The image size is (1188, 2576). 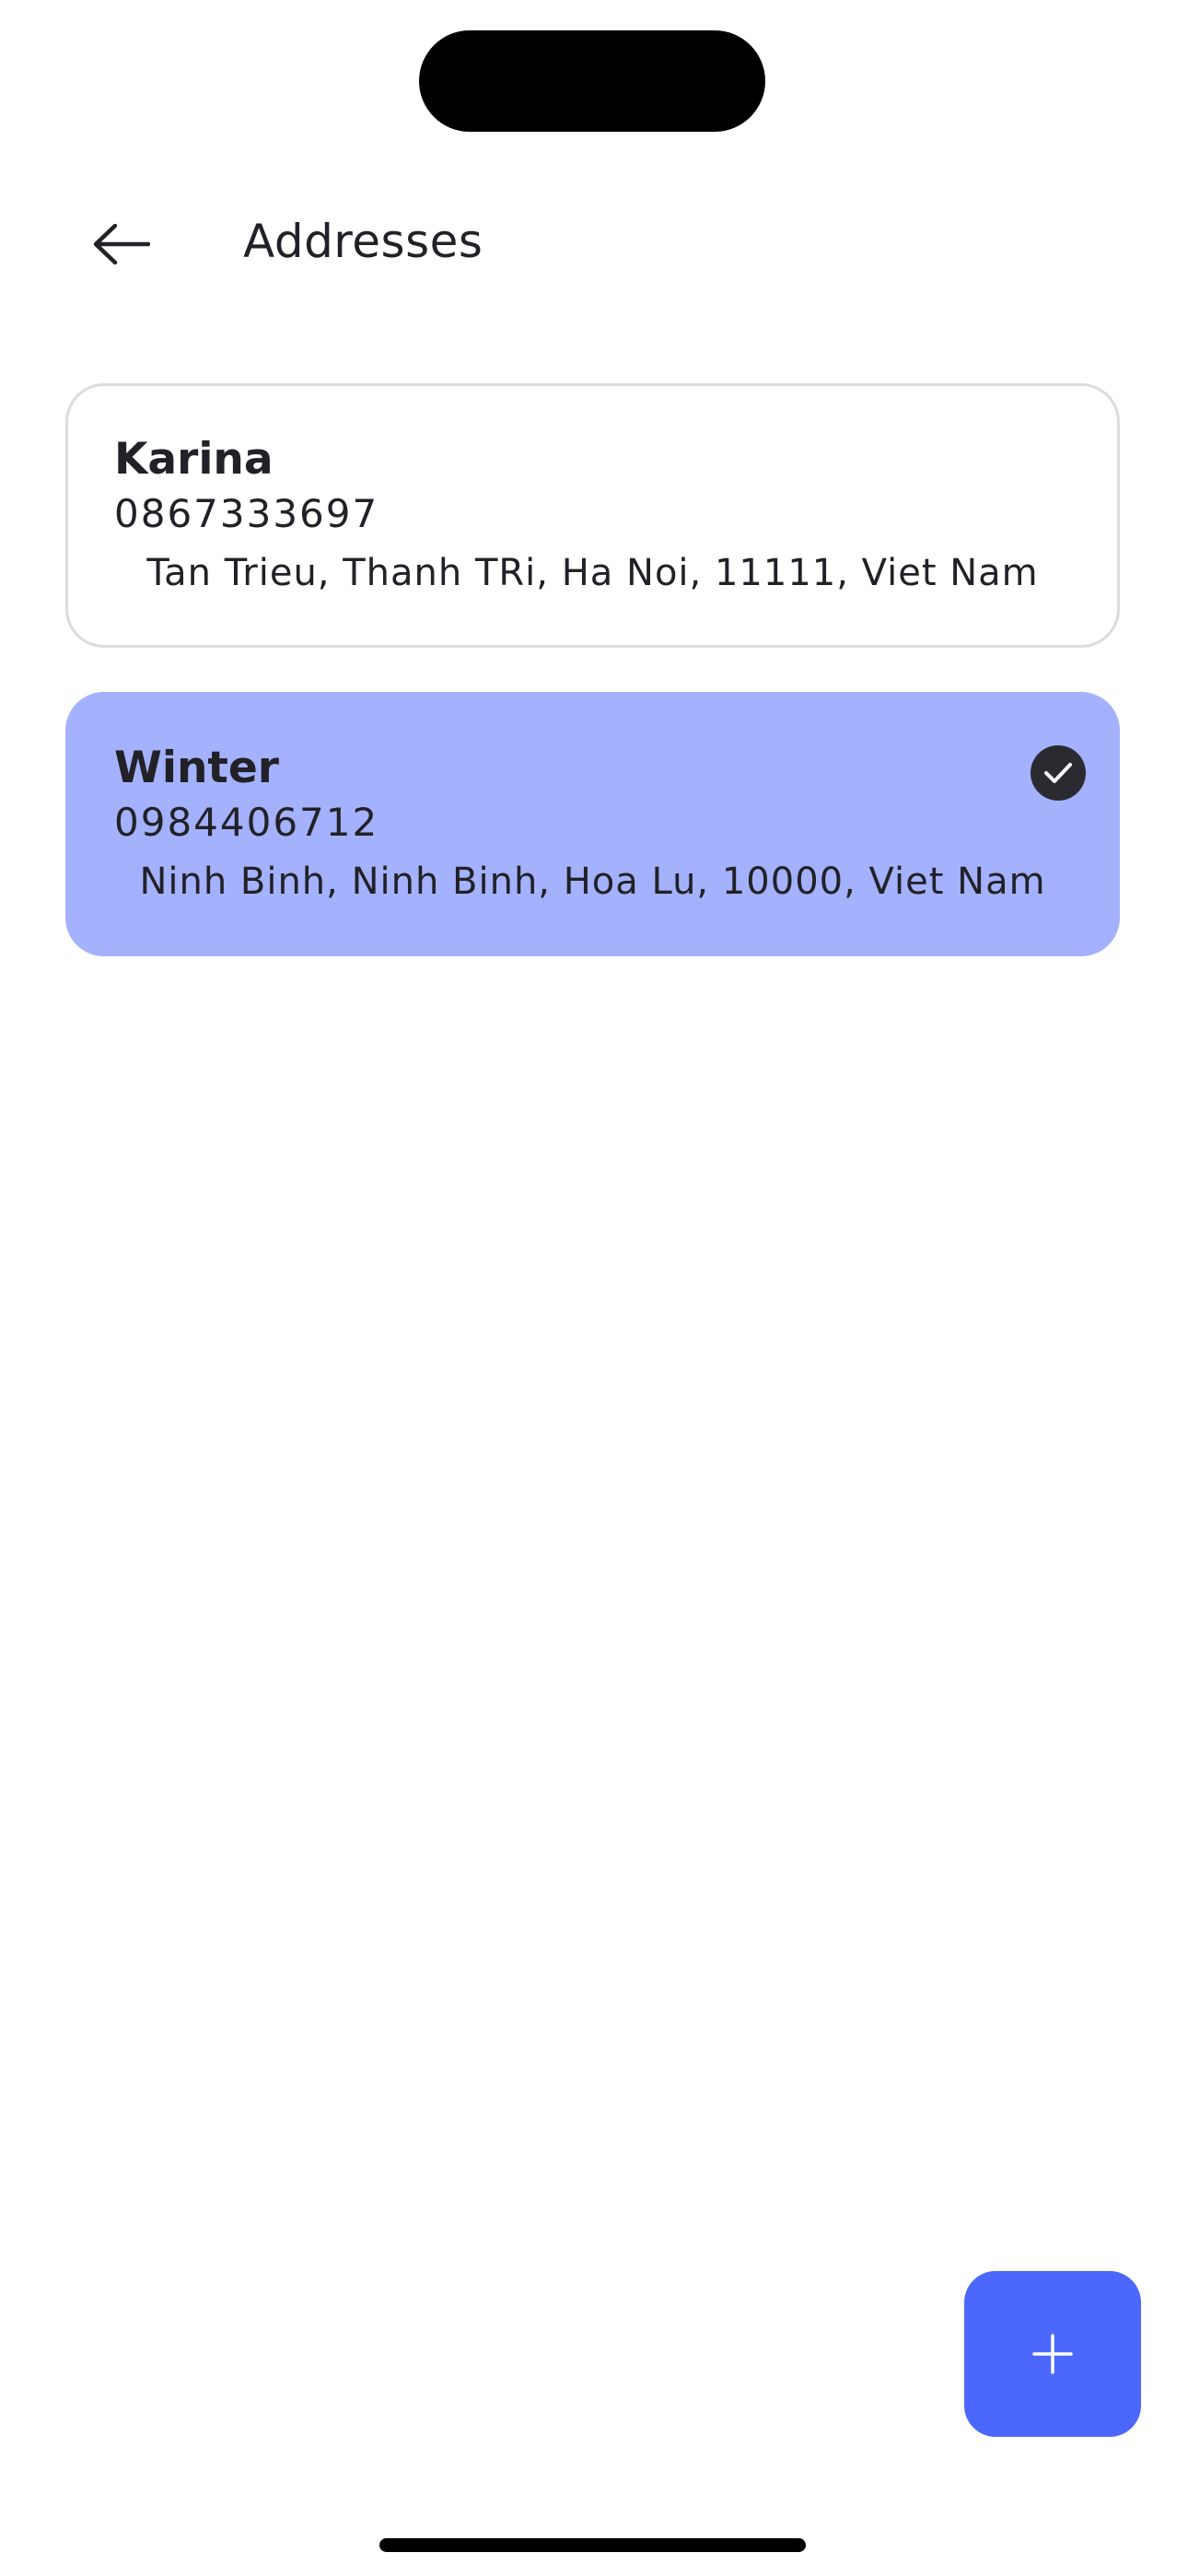 I want to click on app-header: Addresses, so click(x=594, y=244).